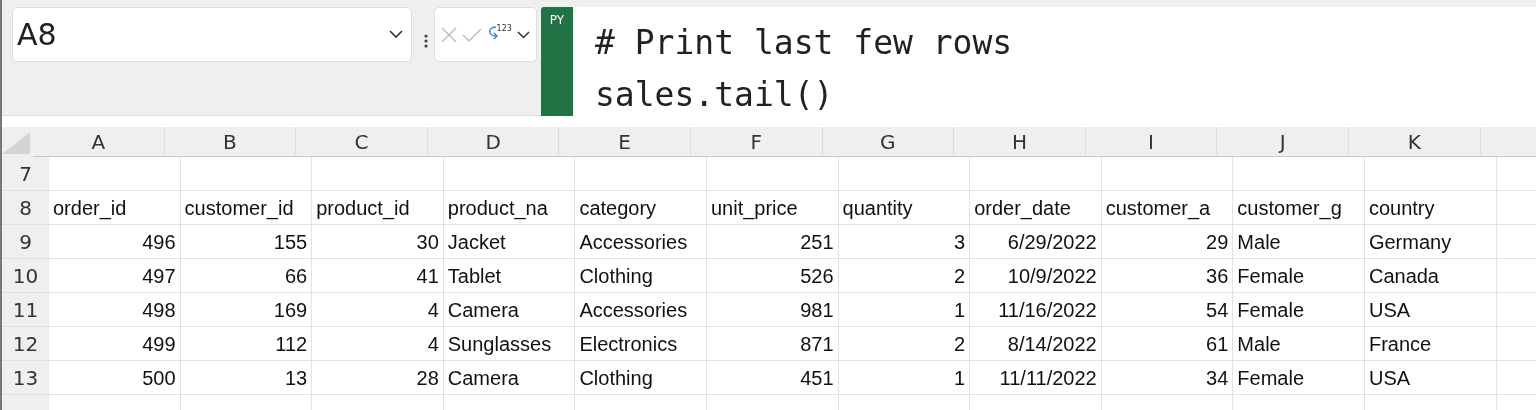 Image resolution: width=1536 pixels, height=410 pixels. Describe the element at coordinates (509, 242) in the screenshot. I see `table-cell: Jacket` at that location.